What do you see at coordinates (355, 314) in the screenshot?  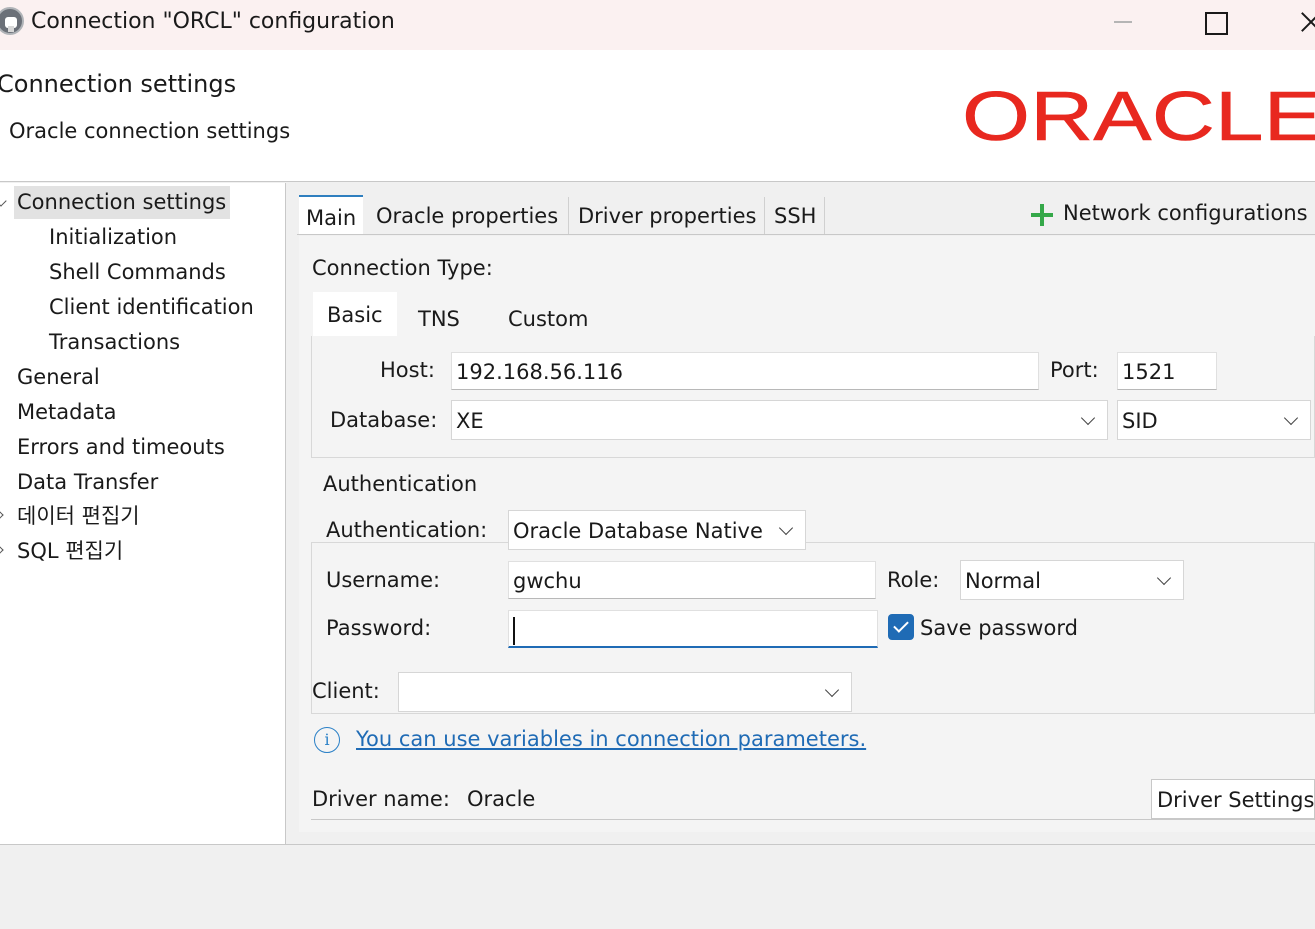 I see `subtab-basic: Basic` at bounding box center [355, 314].